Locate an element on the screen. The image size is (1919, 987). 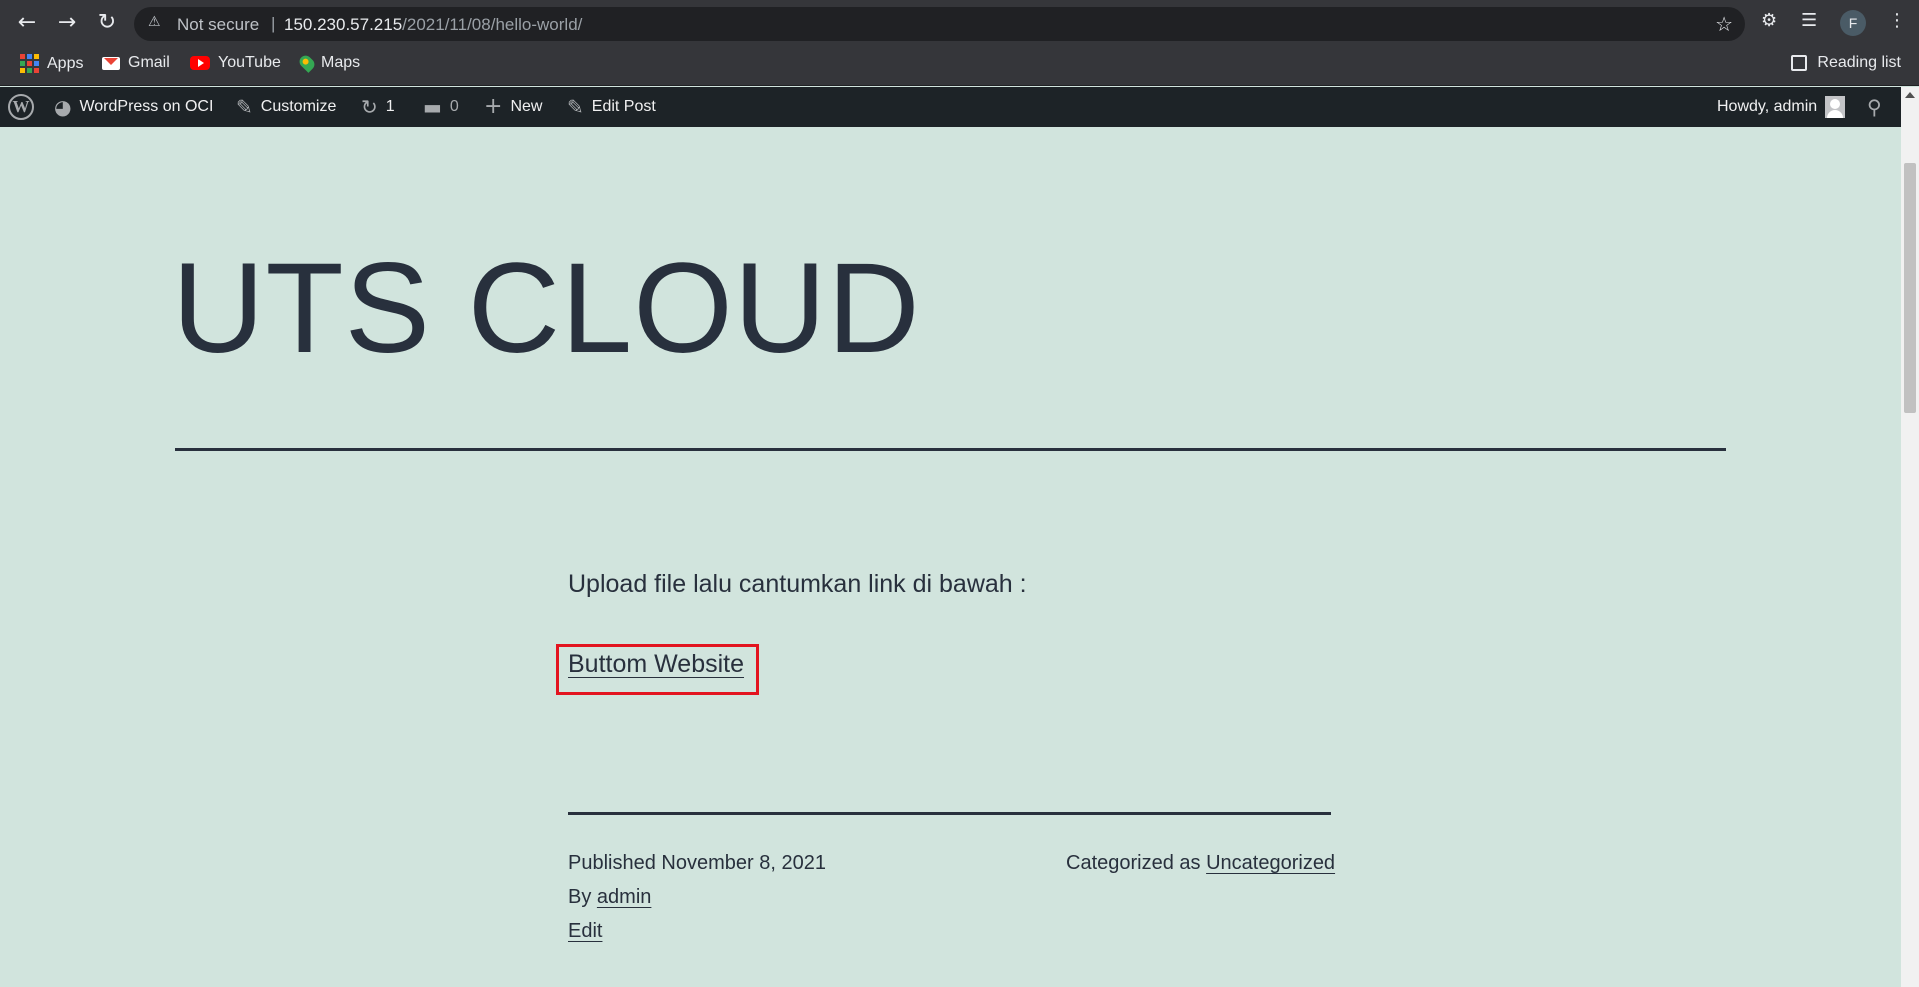
back-button: ← is located at coordinates (27, 23).